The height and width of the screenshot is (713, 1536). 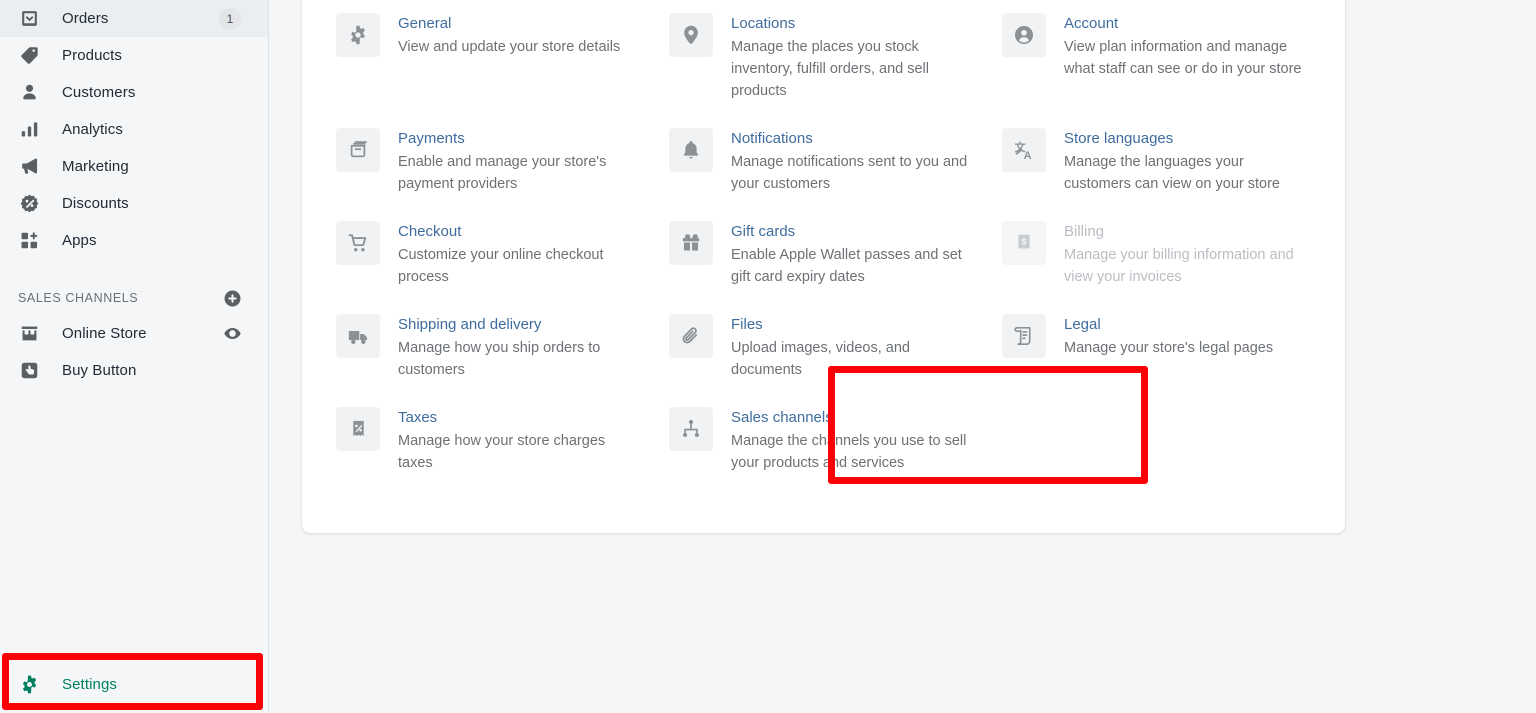 What do you see at coordinates (29, 371) in the screenshot?
I see `buy-button-icon` at bounding box center [29, 371].